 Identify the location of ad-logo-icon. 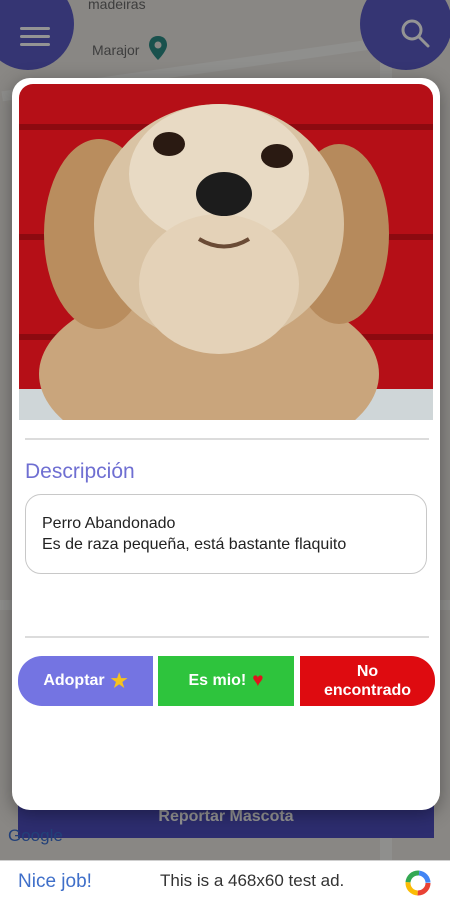
(418, 883).